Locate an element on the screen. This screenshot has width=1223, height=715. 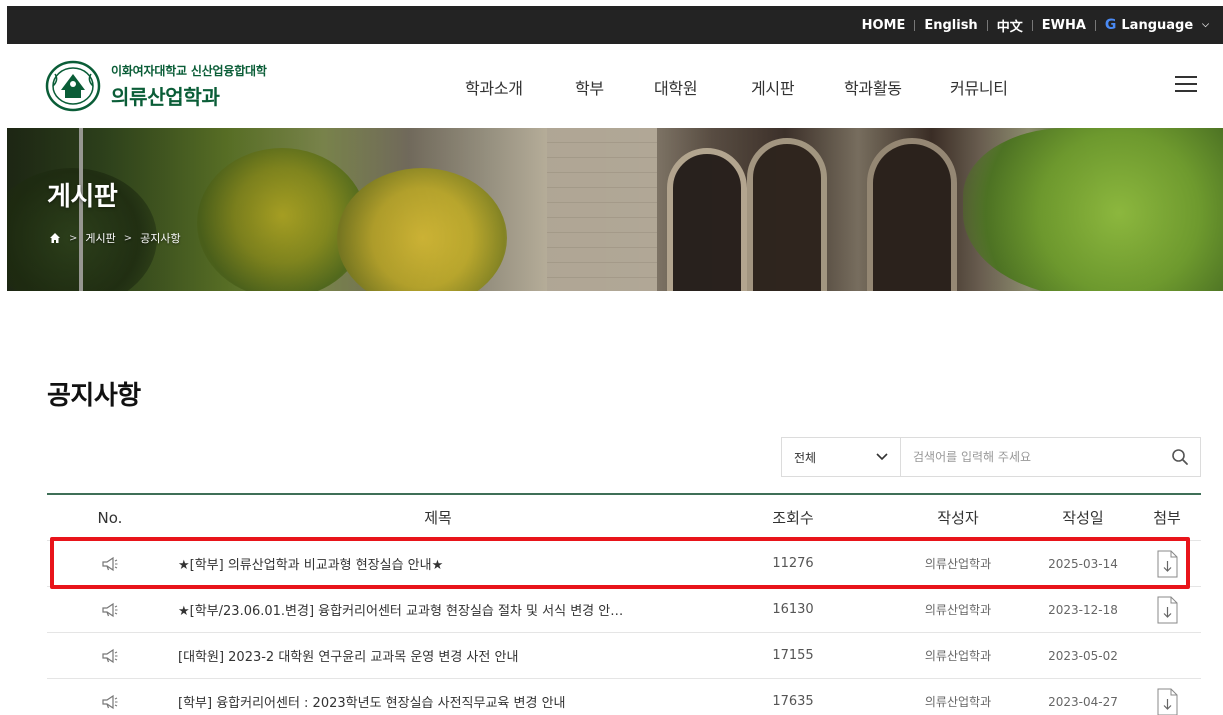
main-navigation: 학과소개 학부 대학원 게시판 학과활동 커뮤니티 is located at coordinates (615, 86).